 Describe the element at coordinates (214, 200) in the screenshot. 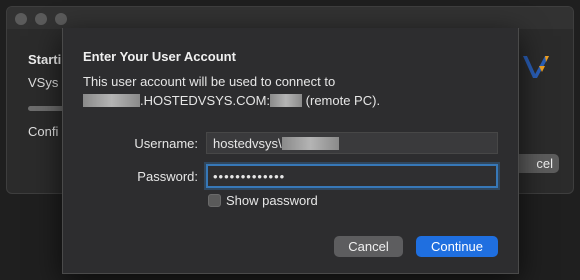

I see `show-password-checkbox` at that location.